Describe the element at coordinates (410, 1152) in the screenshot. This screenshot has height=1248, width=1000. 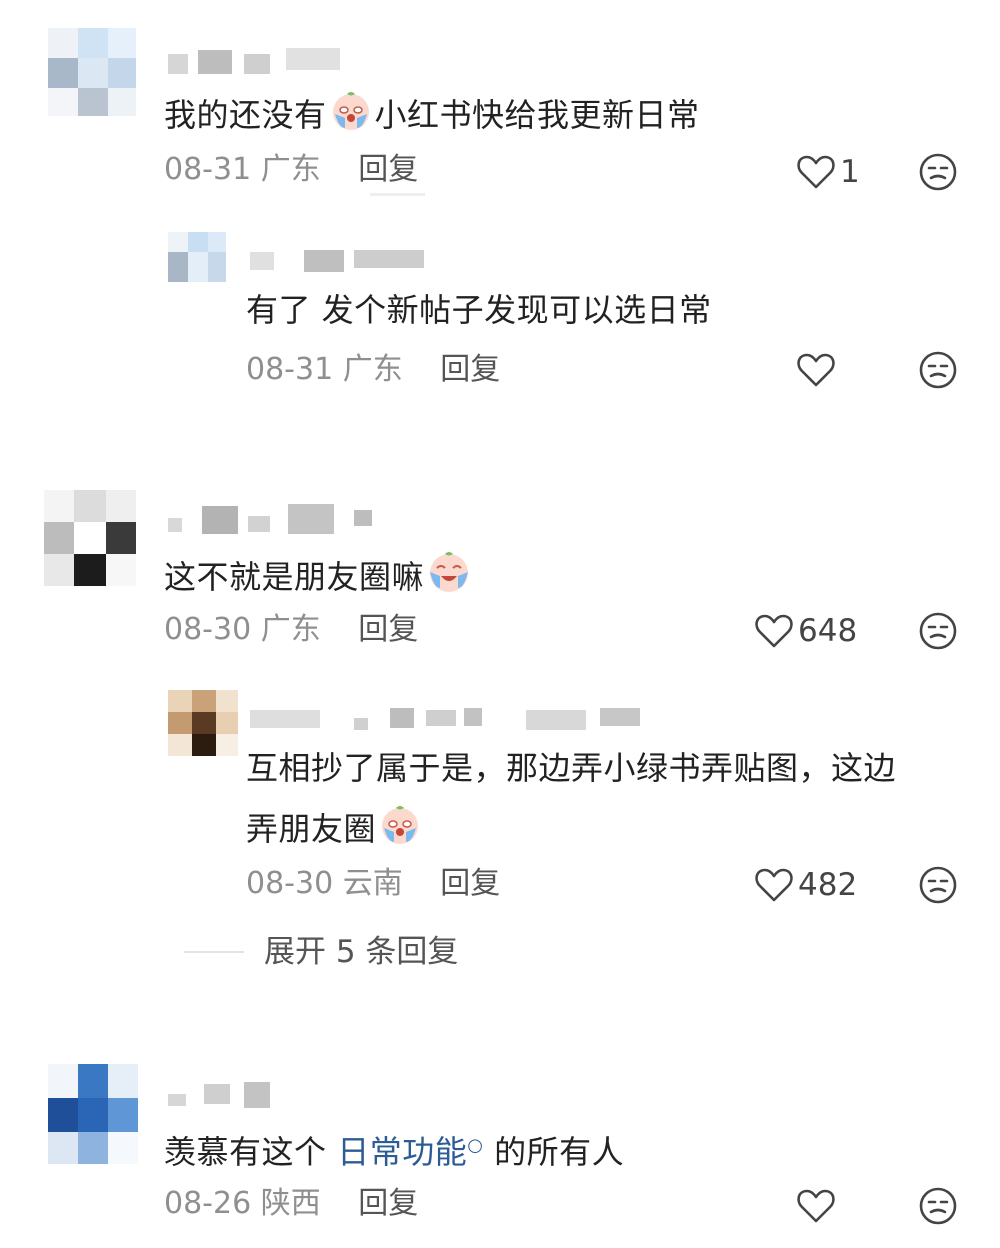
I see `topic-link: 日常功能○` at that location.